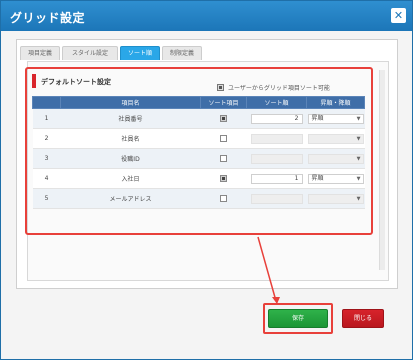  I want to click on user-sort-option: ユーザーからグリッド項目ソート可能, so click(273, 87).